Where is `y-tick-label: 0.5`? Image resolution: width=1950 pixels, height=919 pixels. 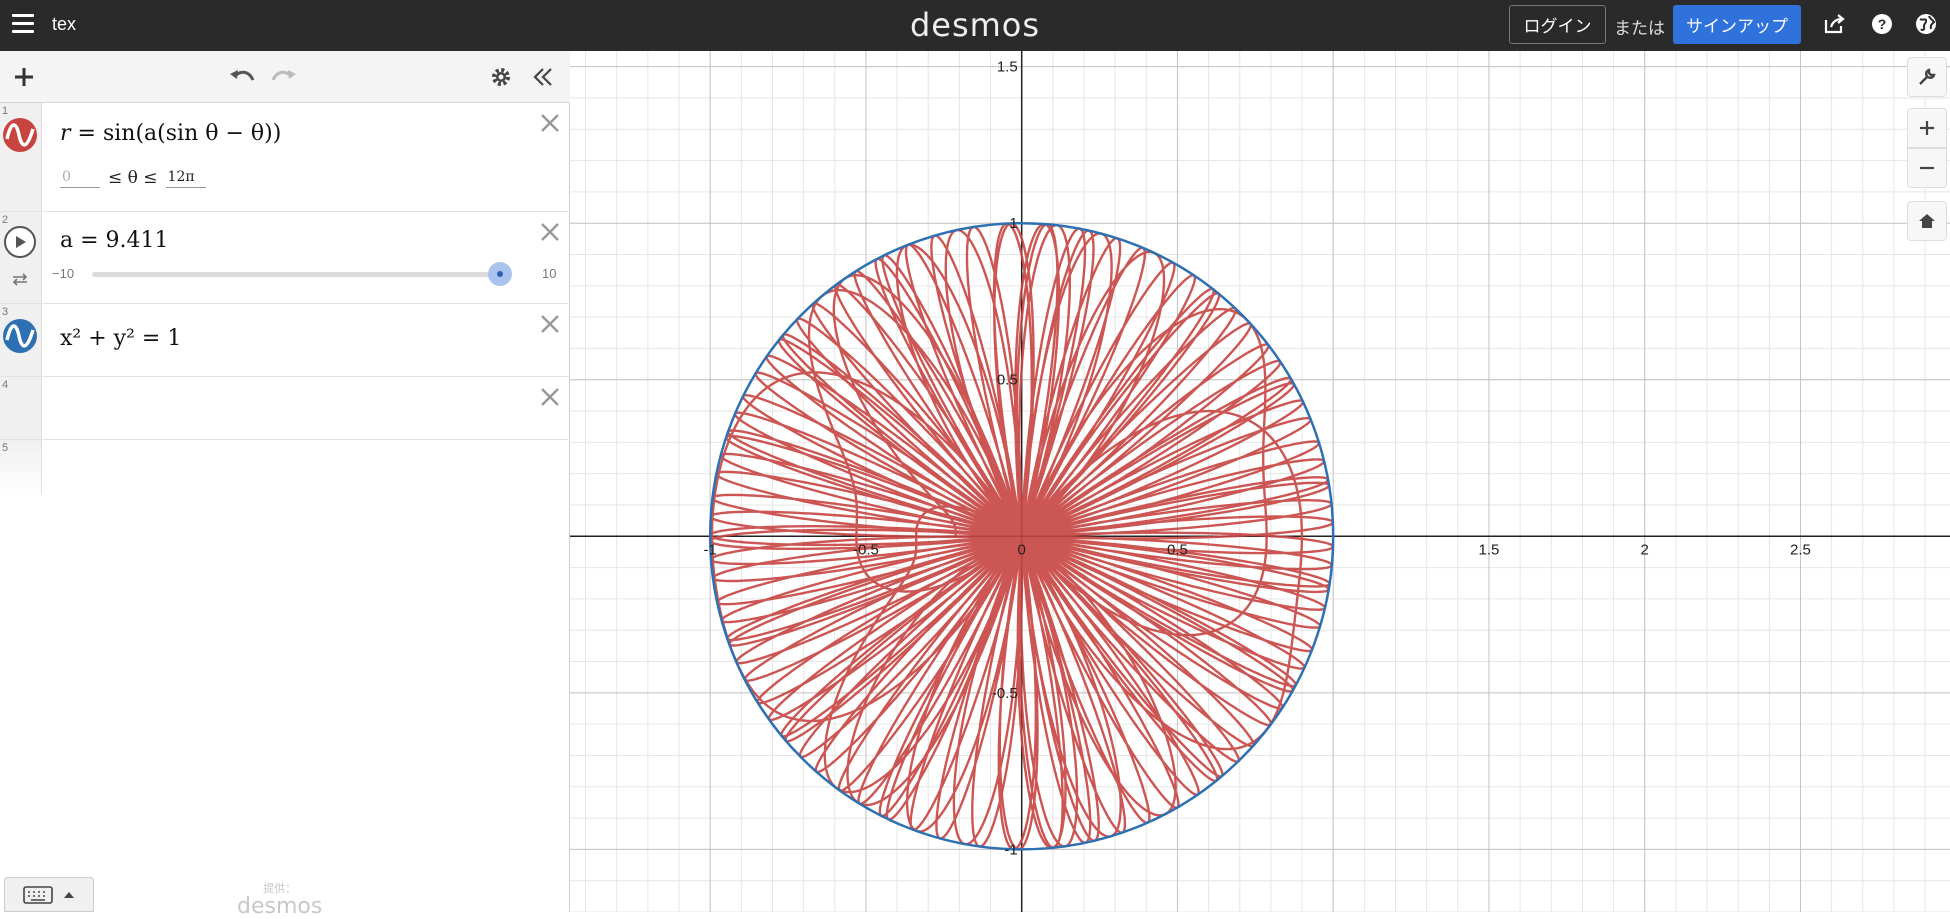 y-tick-label: 0.5 is located at coordinates (1007, 380).